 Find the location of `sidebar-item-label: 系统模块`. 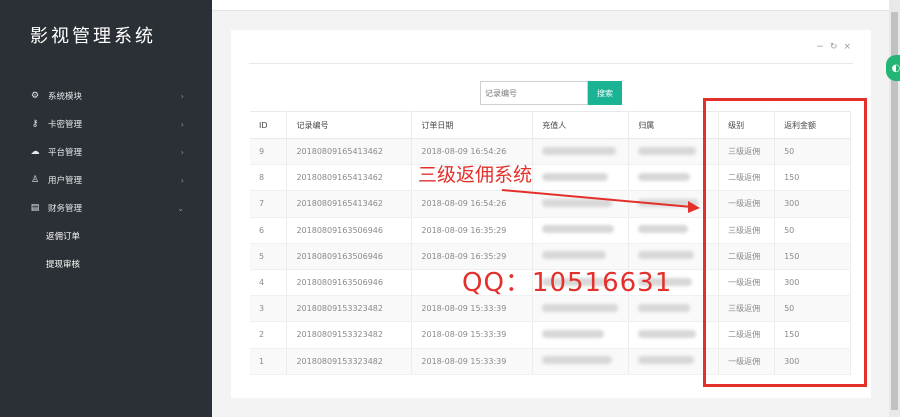

sidebar-item-label: 系统模块 is located at coordinates (65, 97).